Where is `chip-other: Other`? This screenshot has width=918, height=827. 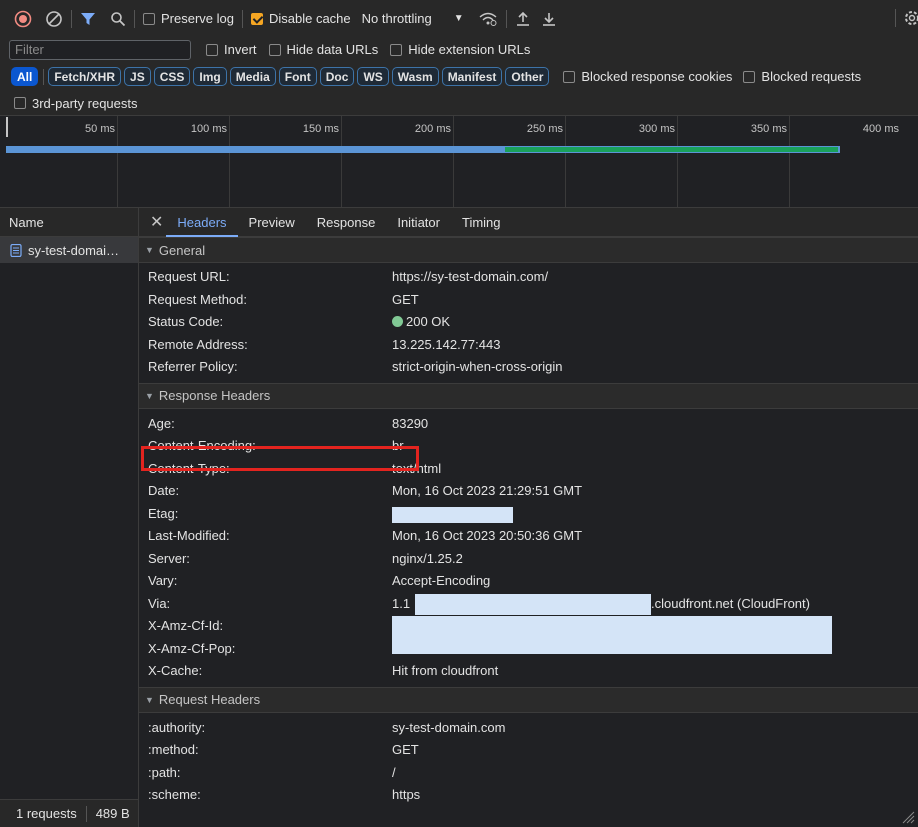
chip-other: Other is located at coordinates (527, 76).